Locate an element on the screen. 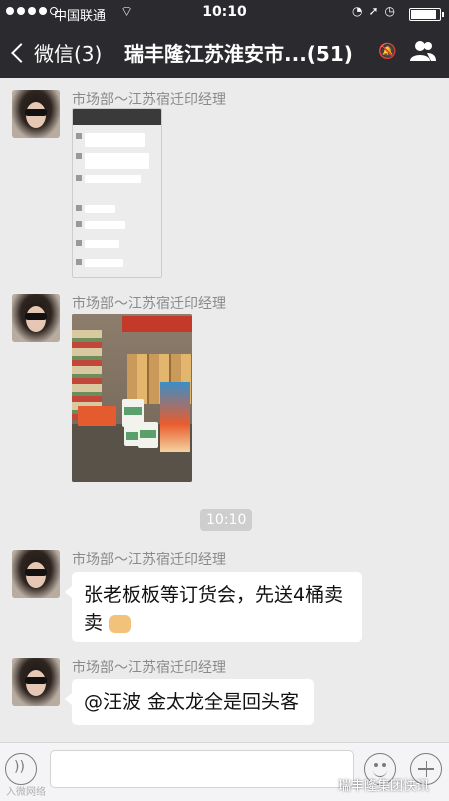 This screenshot has width=449, height=801. status-icons: ◔➚◷ is located at coordinates (376, 11).